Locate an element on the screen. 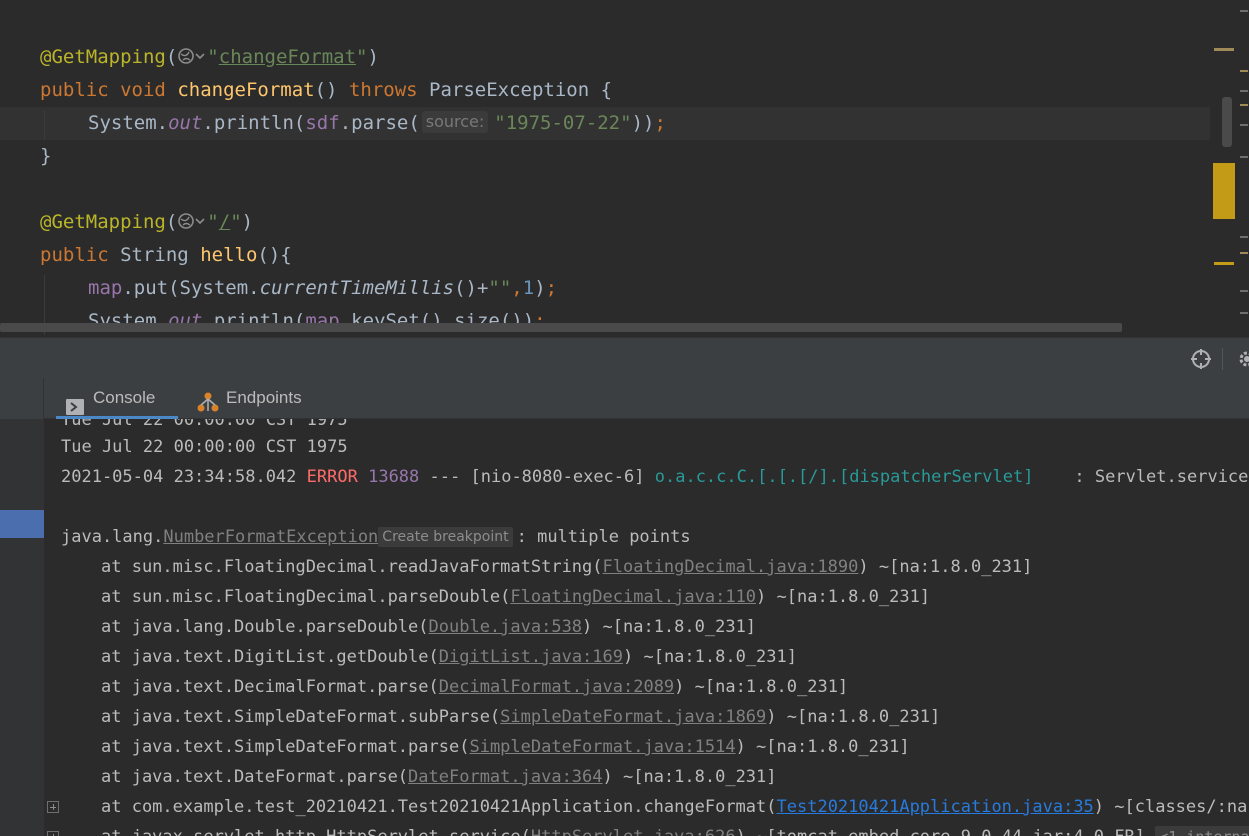 This screenshot has width=1249, height=836. mapping-path-string: "changeFormat" is located at coordinates (287, 57).